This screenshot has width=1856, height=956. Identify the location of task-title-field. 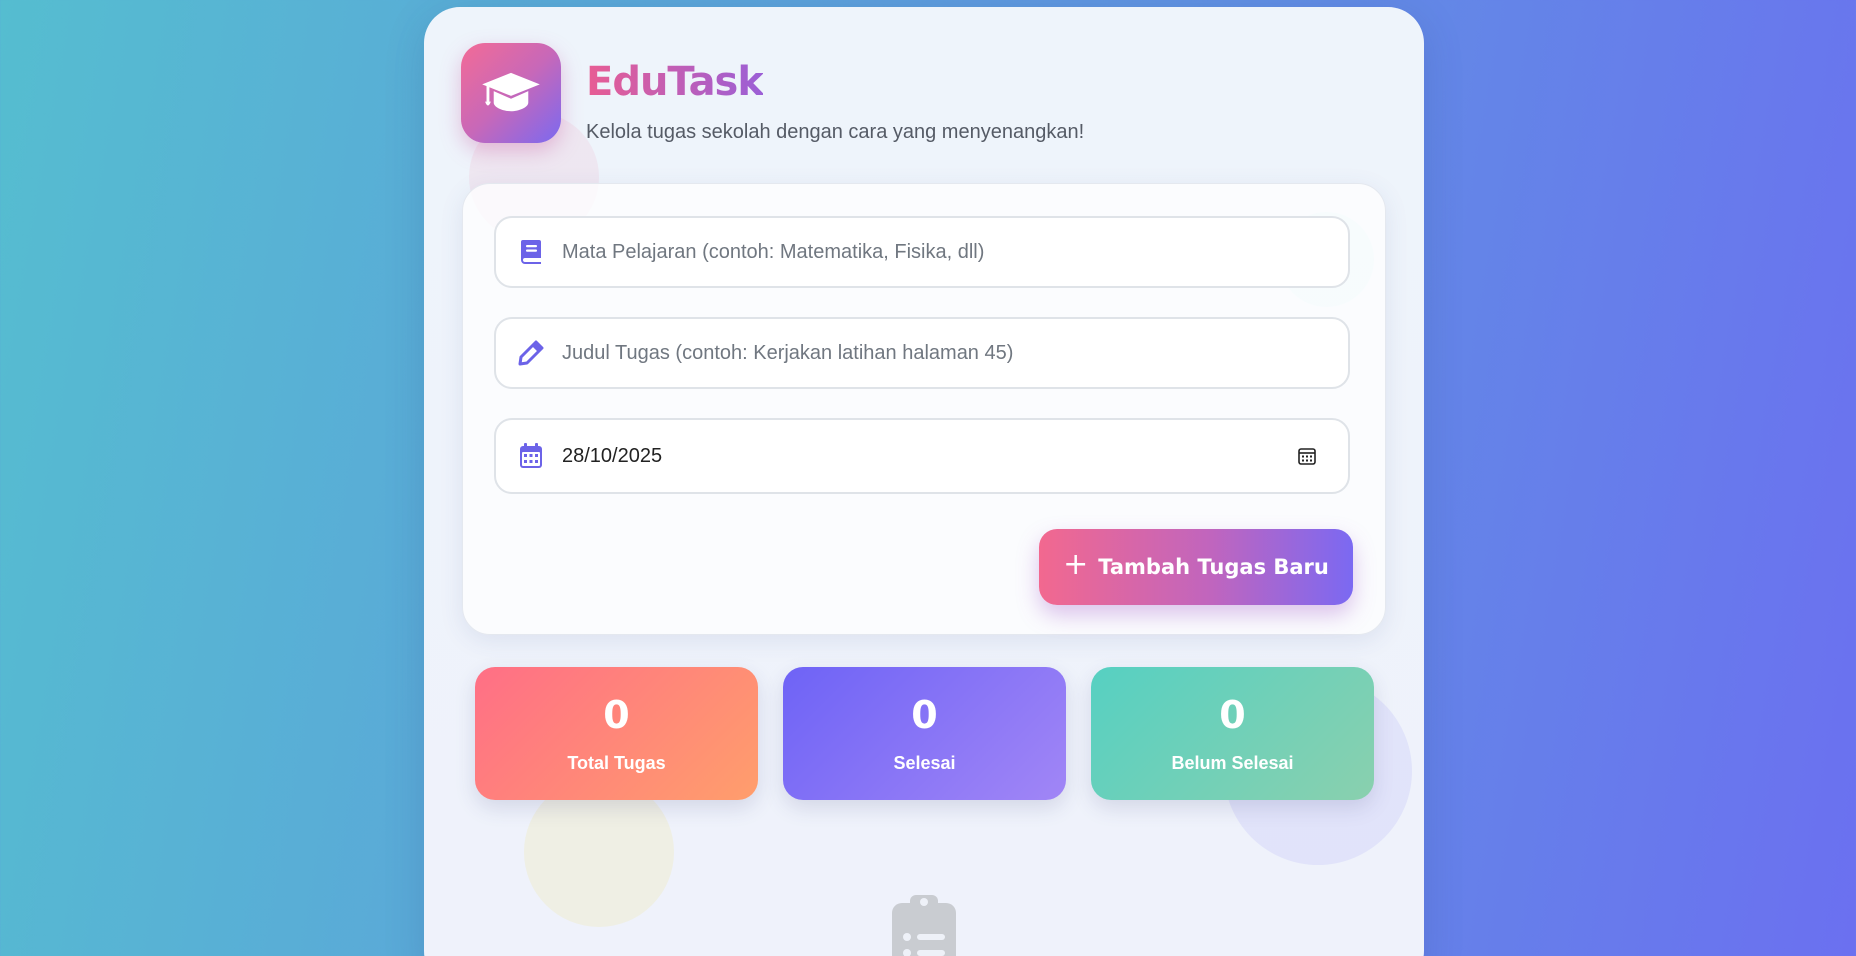
(922, 353).